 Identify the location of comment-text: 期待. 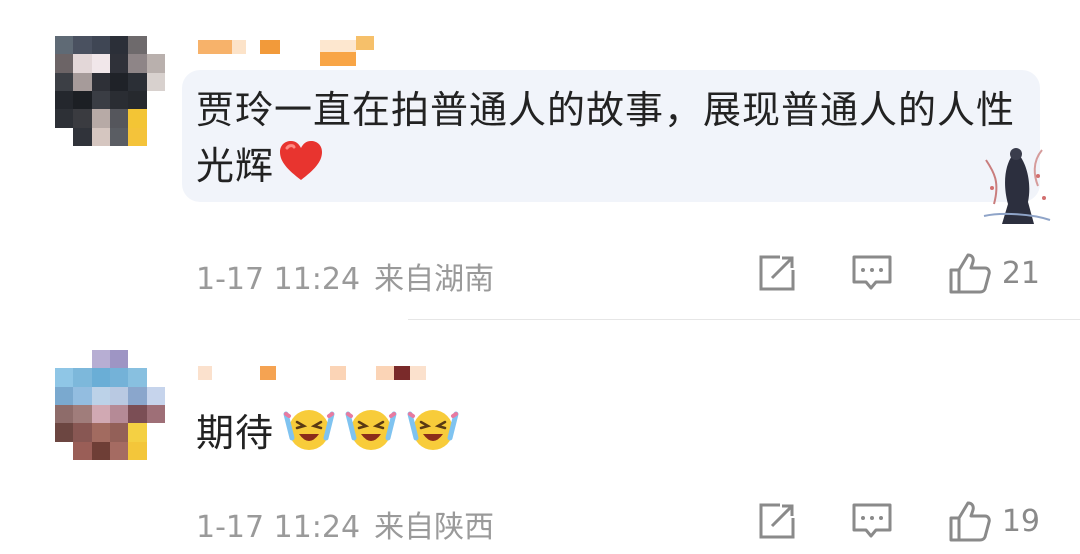
(328, 435).